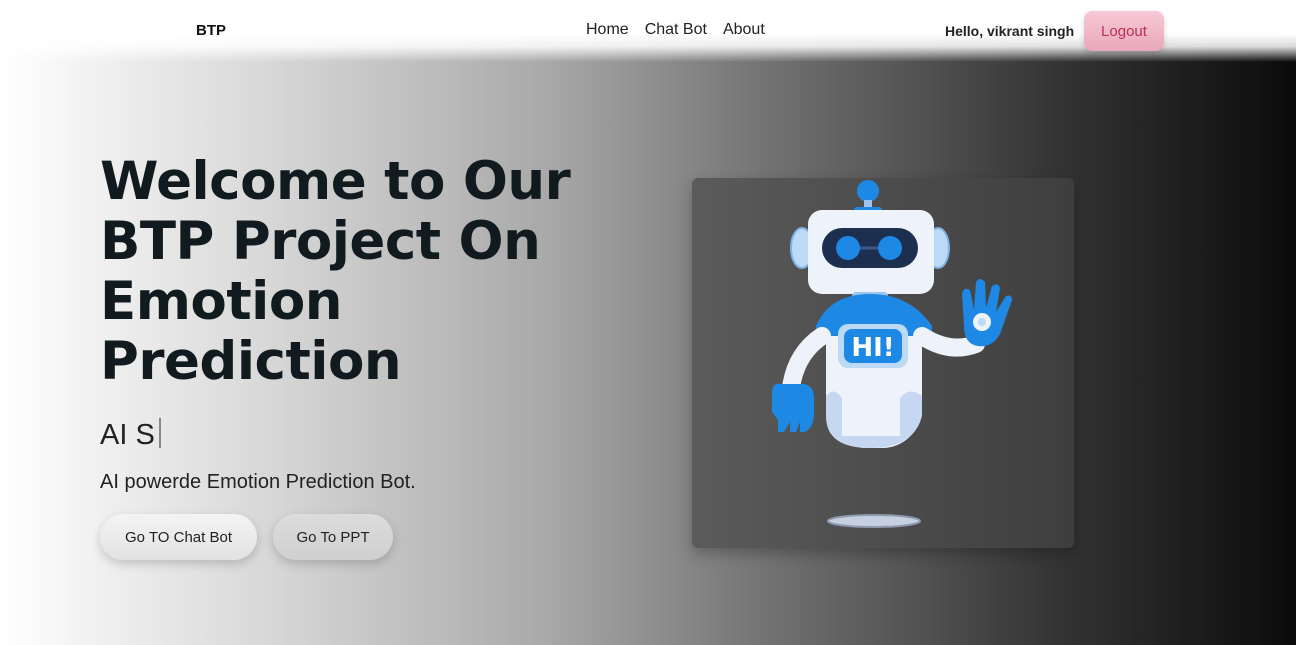 Image resolution: width=1296 pixels, height=645 pixels. I want to click on nav-link-about: About, so click(744, 30).